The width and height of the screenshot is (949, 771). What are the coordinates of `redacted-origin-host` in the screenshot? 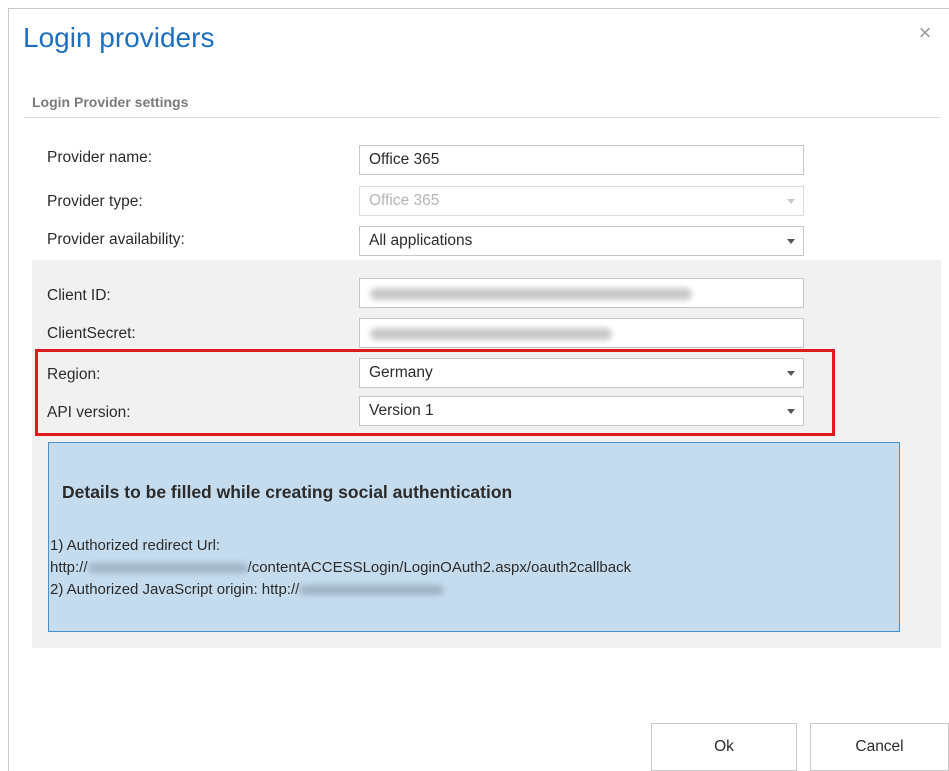 It's located at (372, 590).